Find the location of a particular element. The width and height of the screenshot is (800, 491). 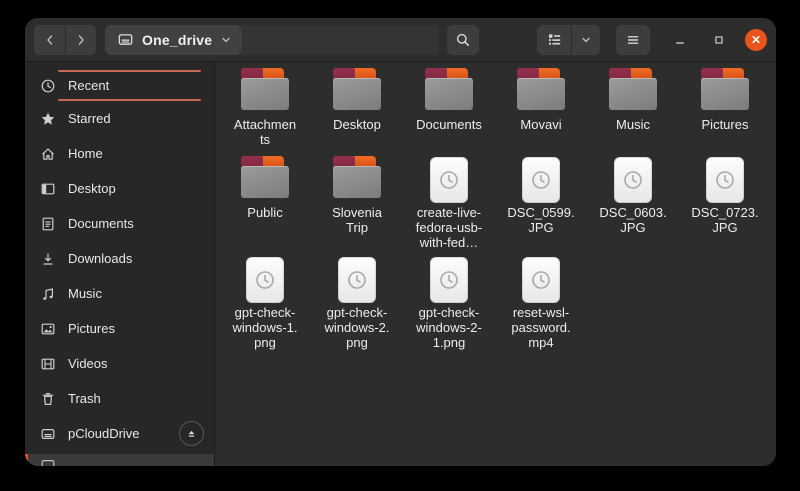

back-button is located at coordinates (49, 39).